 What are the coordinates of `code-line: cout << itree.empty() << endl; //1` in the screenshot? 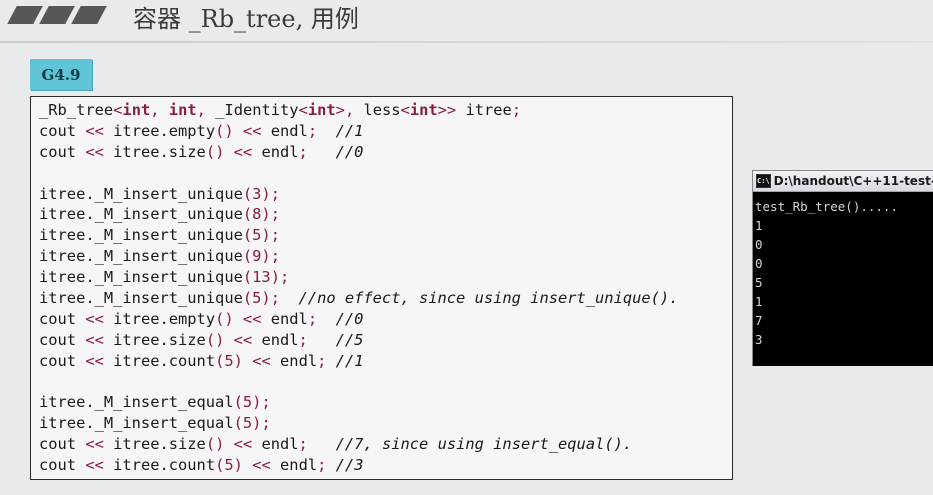 It's located at (201, 130).